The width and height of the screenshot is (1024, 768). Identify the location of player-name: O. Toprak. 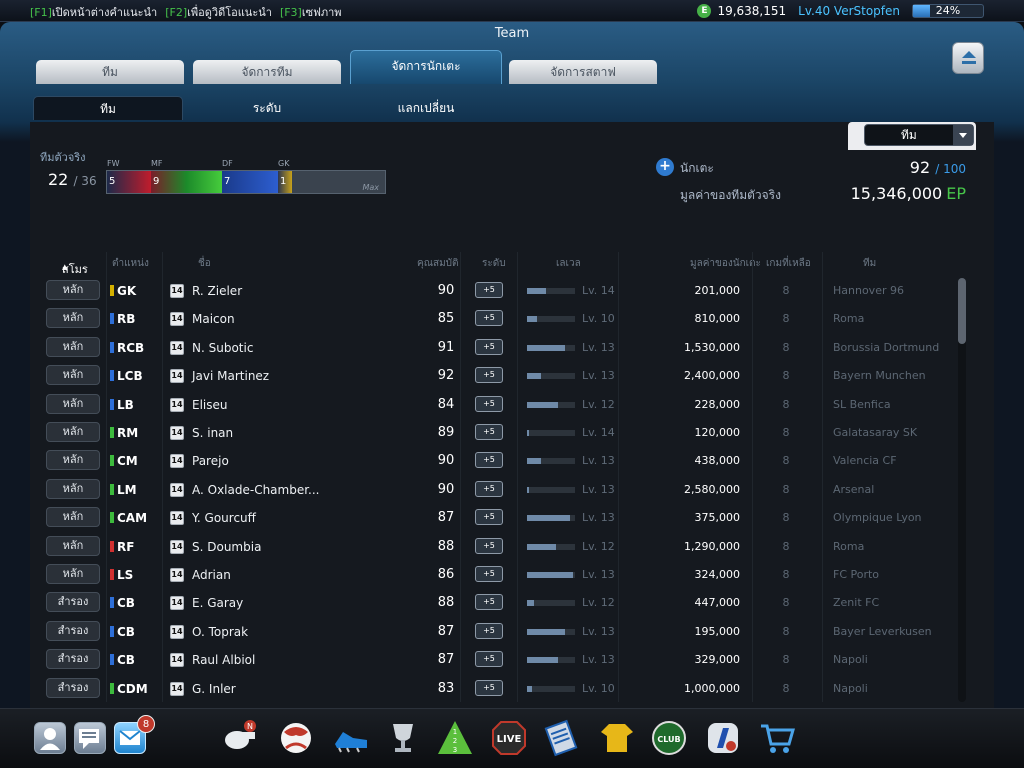
(220, 632).